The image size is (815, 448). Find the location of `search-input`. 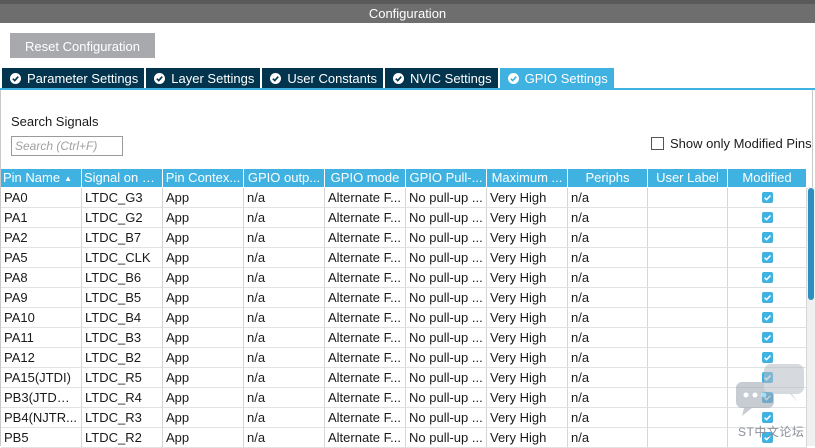

search-input is located at coordinates (67, 146).